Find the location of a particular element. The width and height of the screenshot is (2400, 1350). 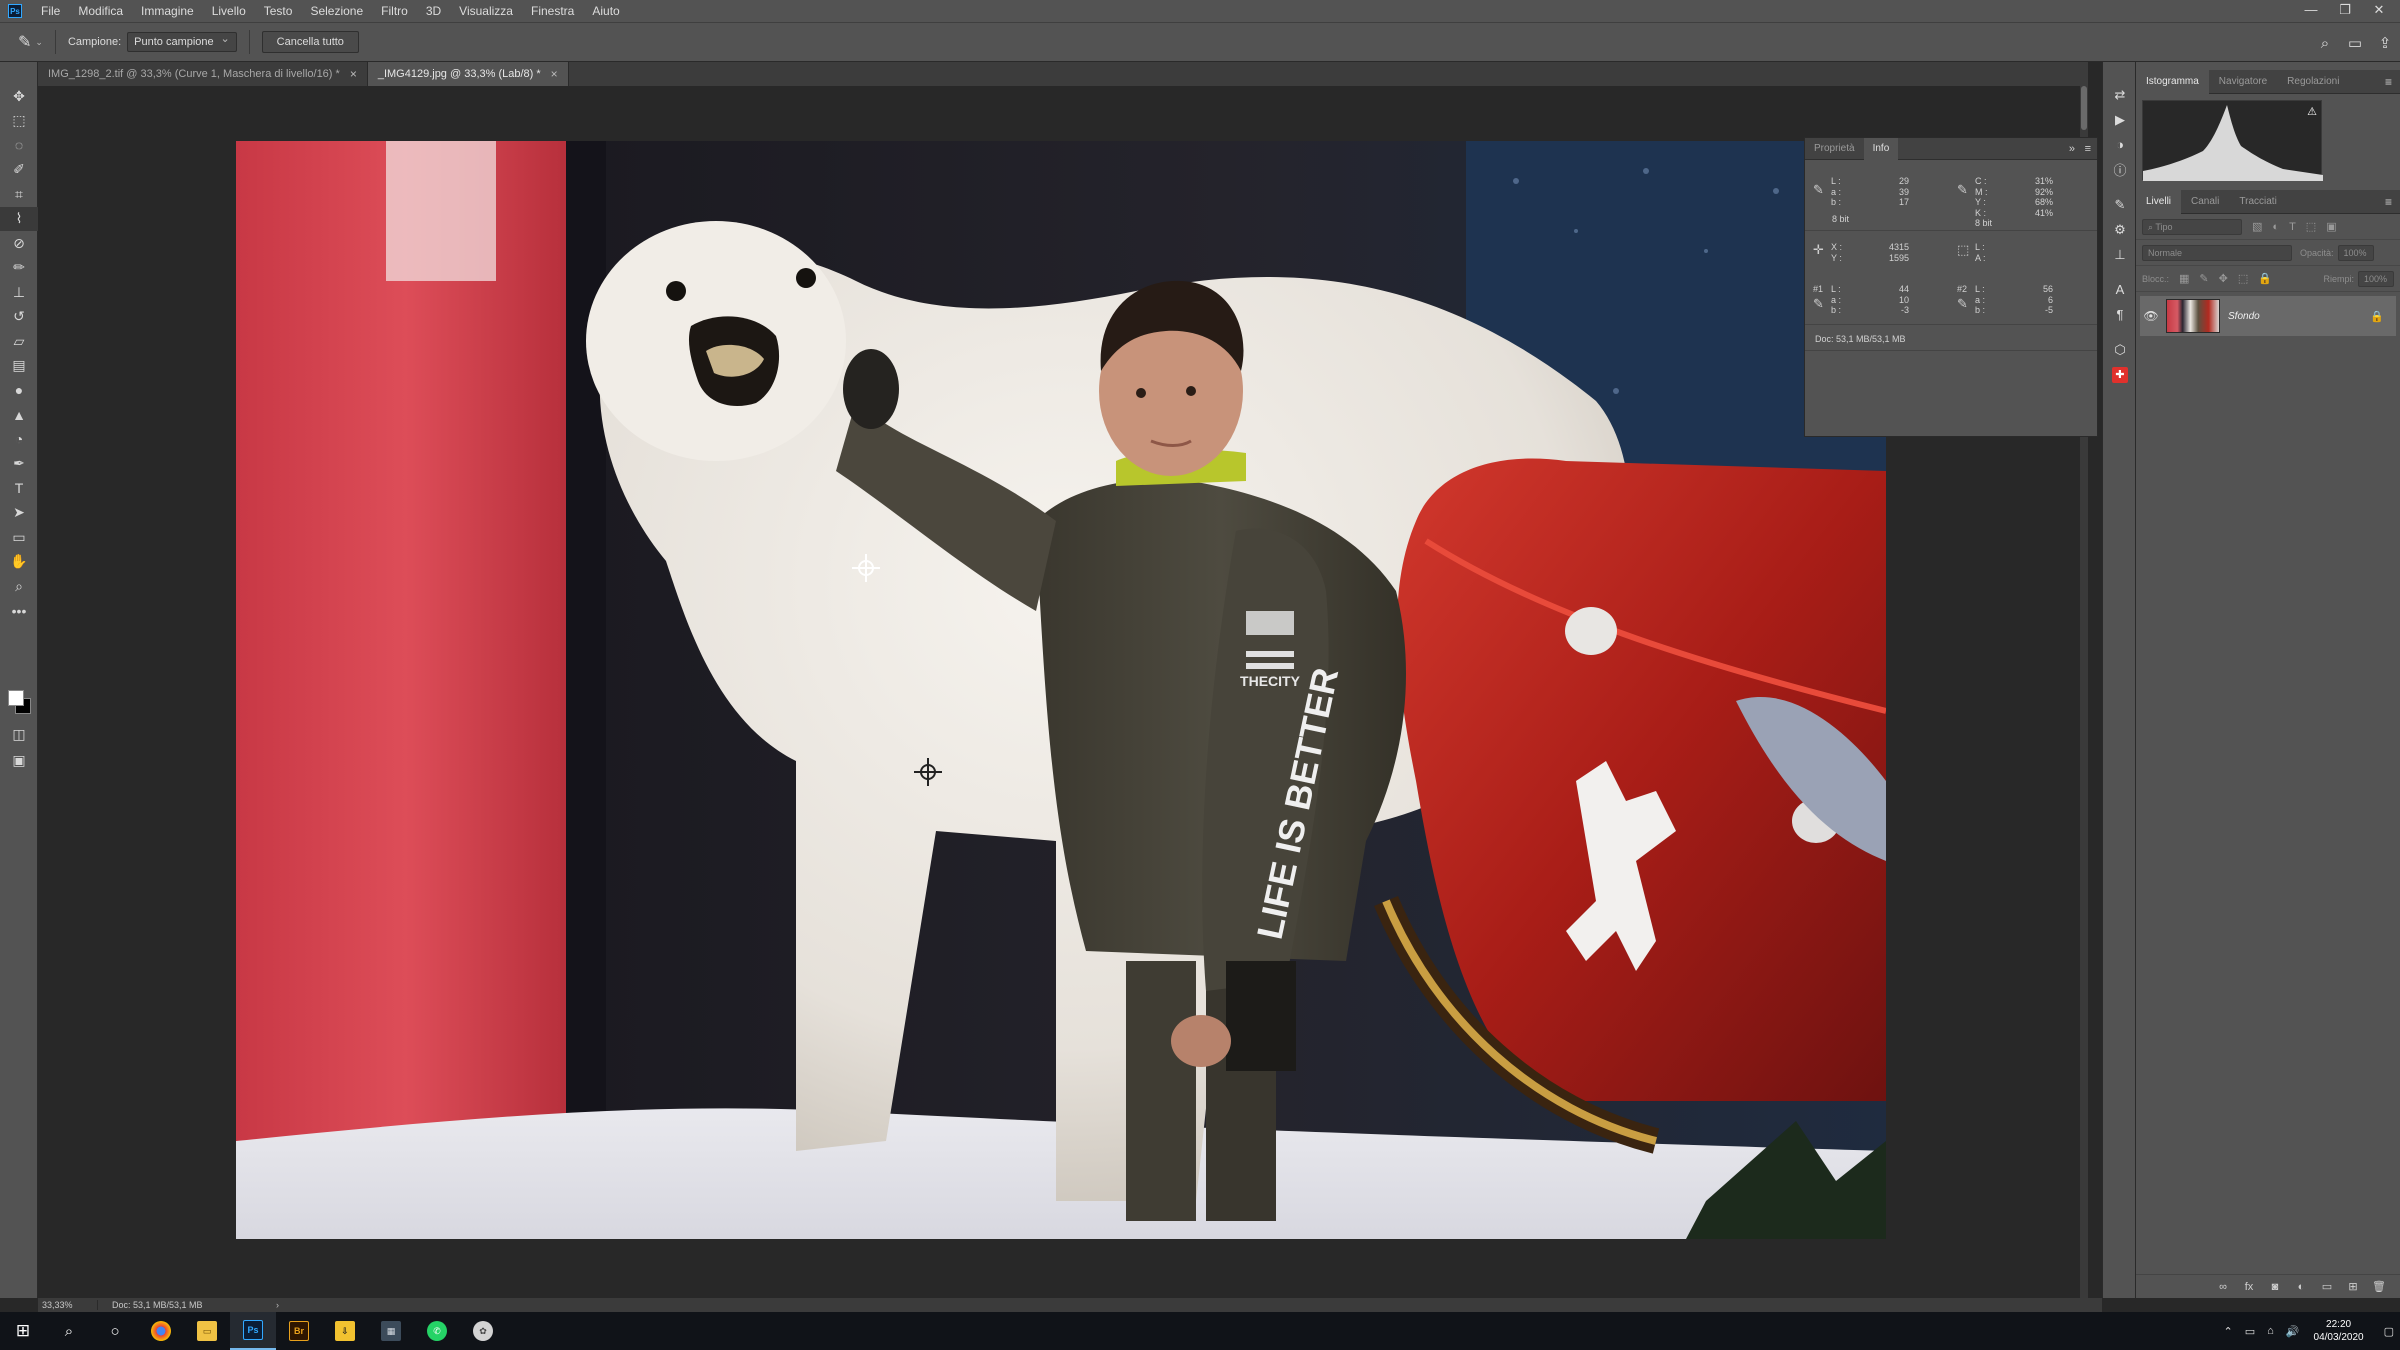

menu-modifica: Modifica is located at coordinates (100, 11).